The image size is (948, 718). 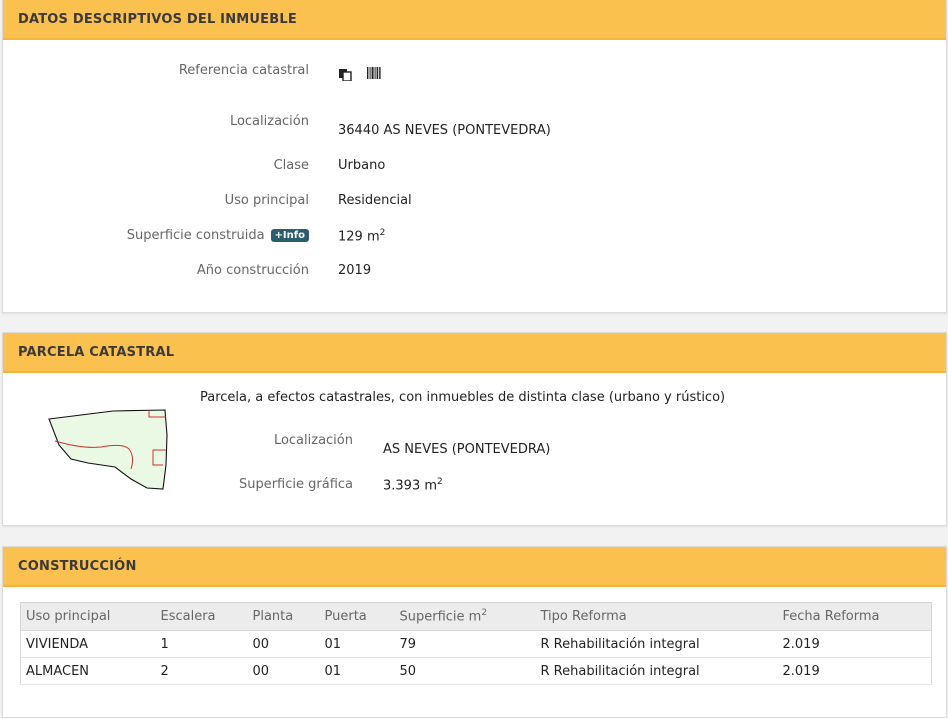 What do you see at coordinates (854, 616) in the screenshot?
I see `col-fecha-reforma: Fecha Reforma` at bounding box center [854, 616].